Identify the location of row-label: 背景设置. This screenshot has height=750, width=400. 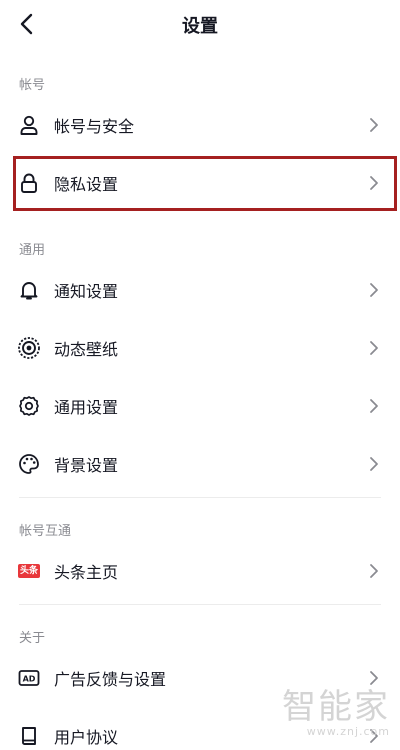
(86, 465).